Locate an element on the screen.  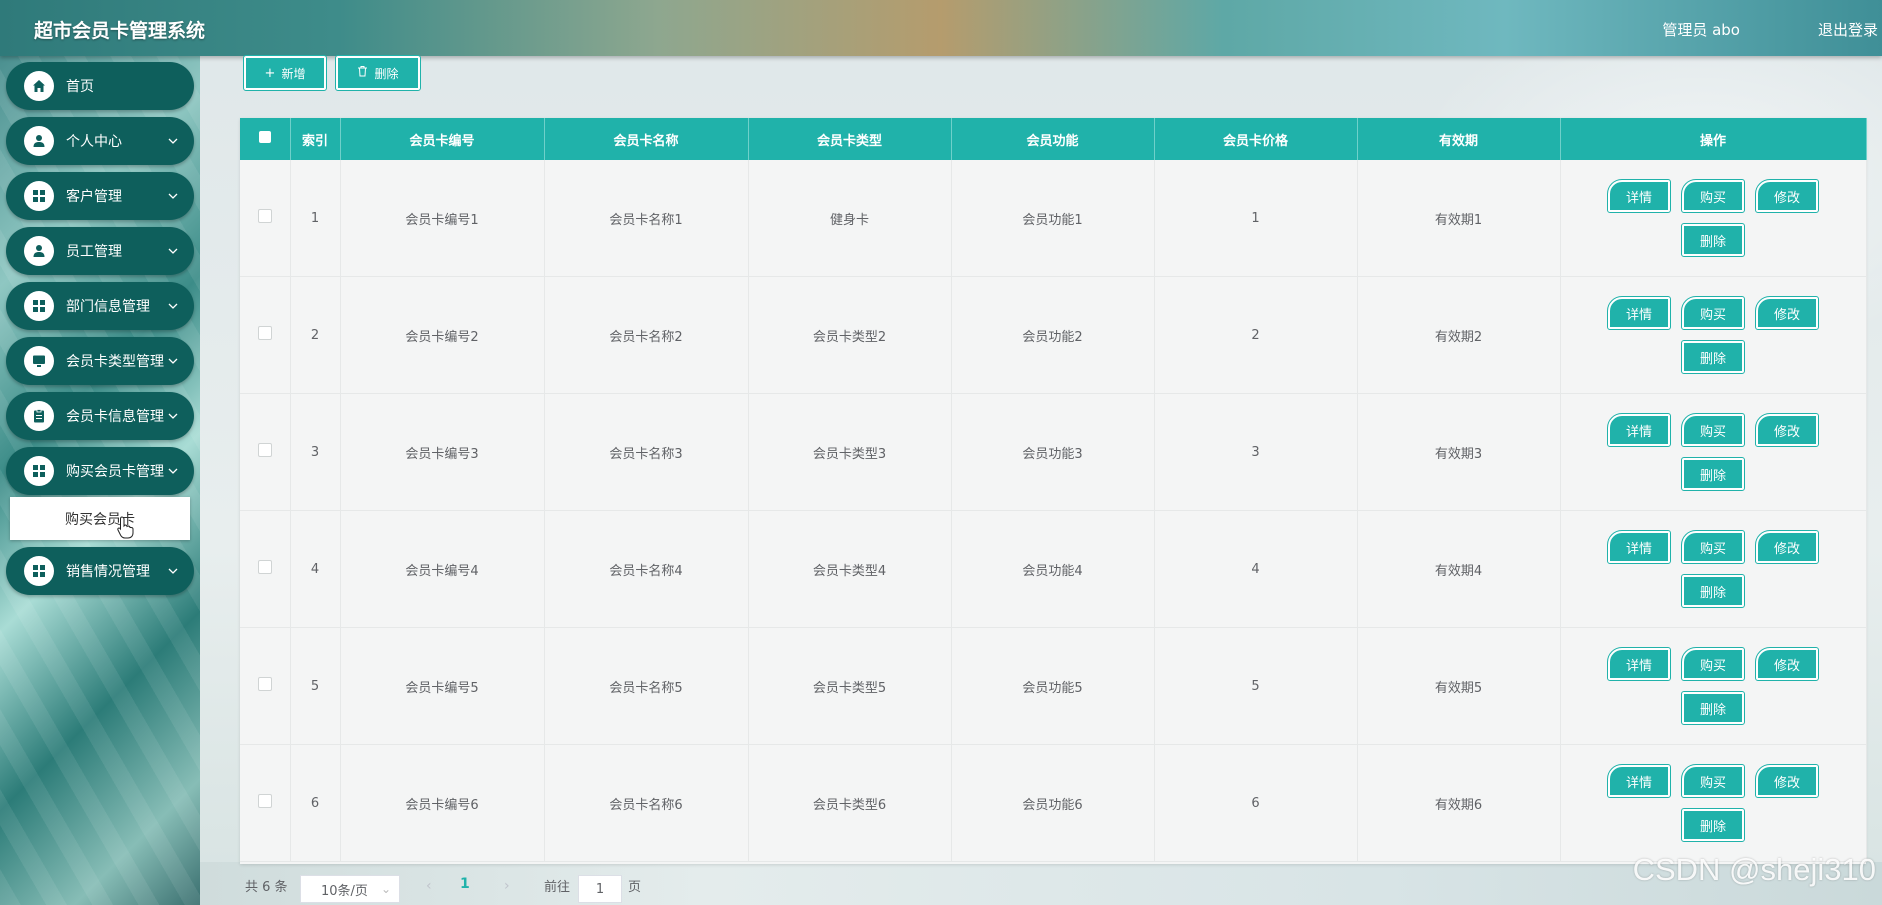
watermark: CSDN @sheji310 is located at coordinates (1754, 869).